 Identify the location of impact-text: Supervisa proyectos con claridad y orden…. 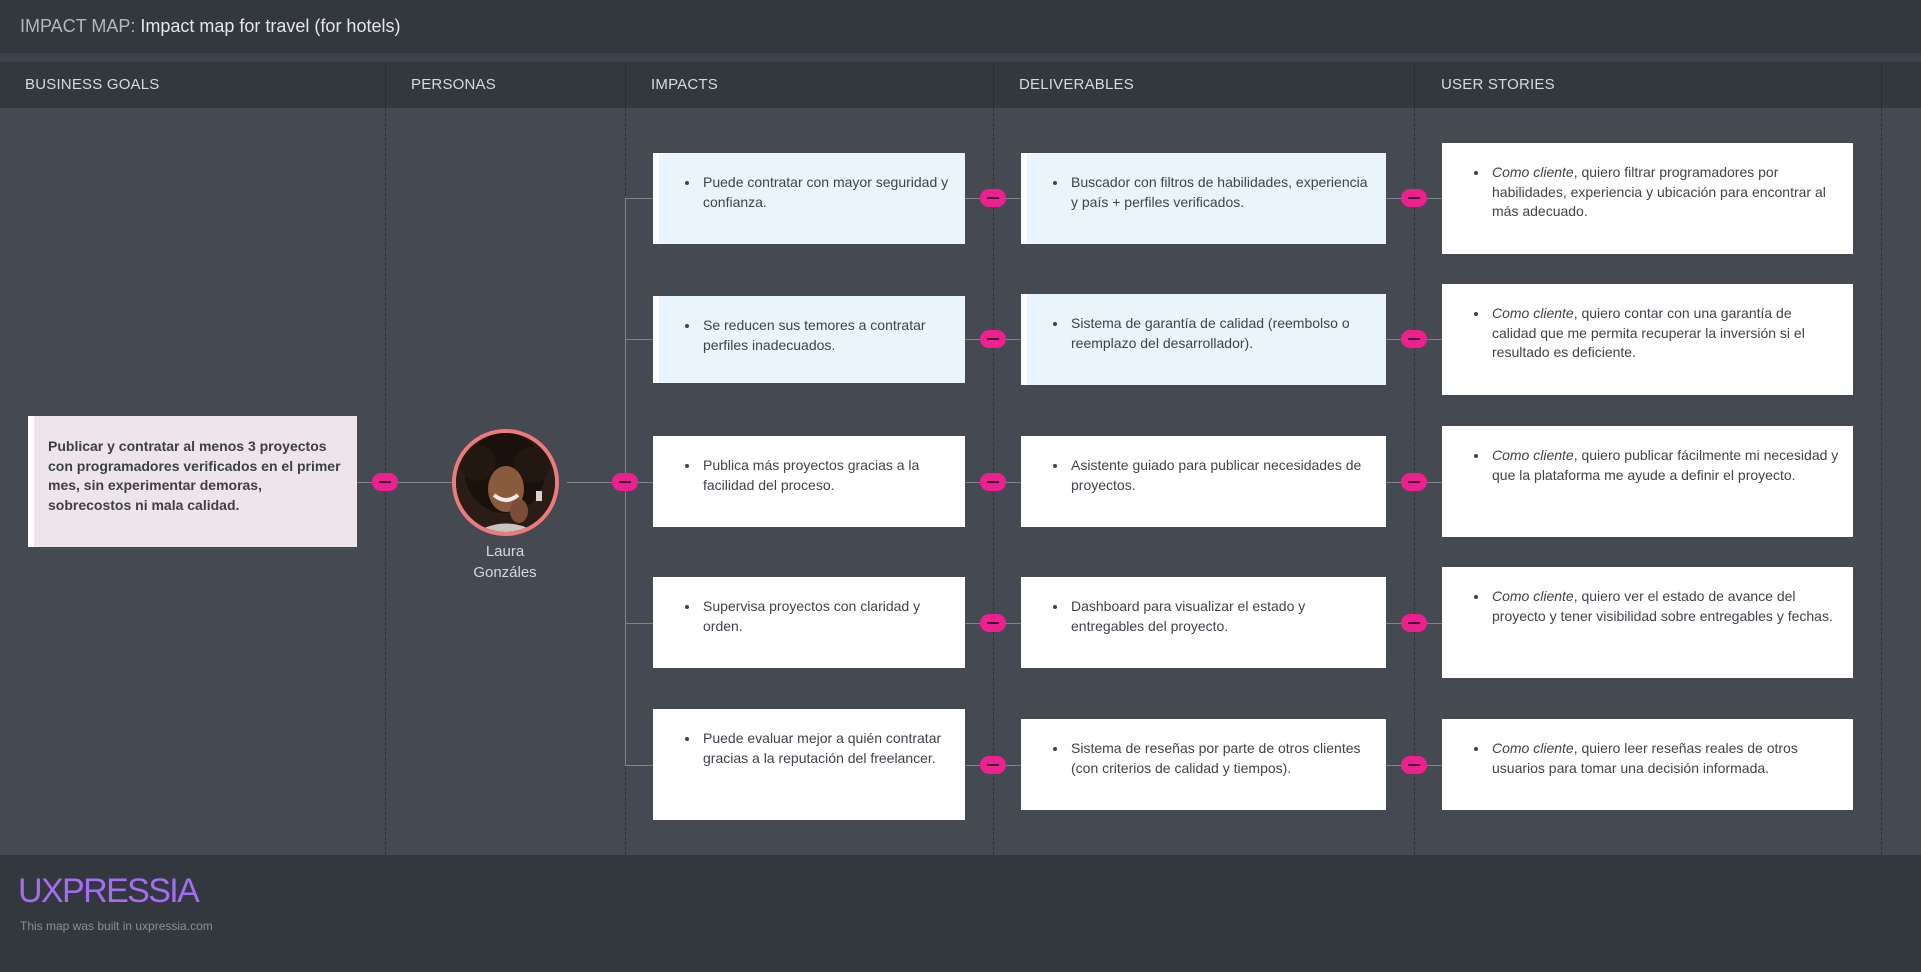
(815, 616).